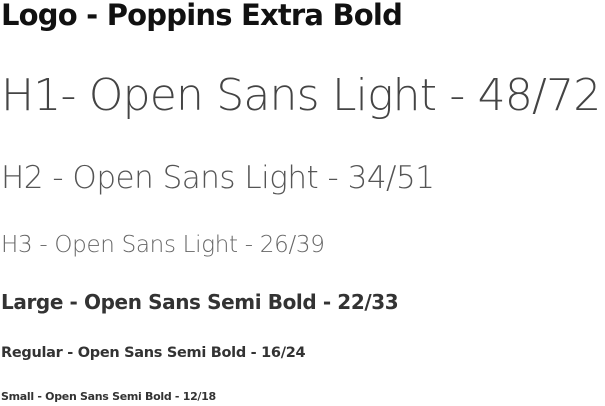 Image resolution: width=605 pixels, height=406 pixels. Describe the element at coordinates (301, 95) in the screenshot. I see `h1-sample: H1- Open Sans Light - 48/72` at that location.